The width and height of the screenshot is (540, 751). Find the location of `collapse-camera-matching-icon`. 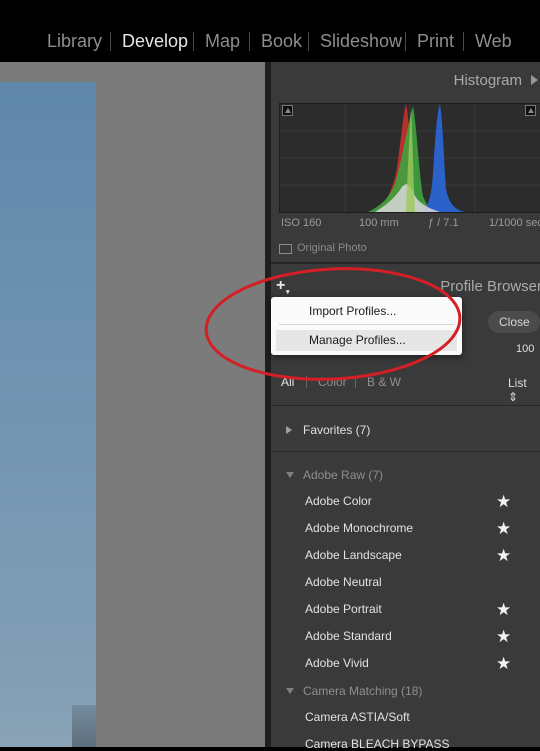

collapse-camera-matching-icon is located at coordinates (290, 691).